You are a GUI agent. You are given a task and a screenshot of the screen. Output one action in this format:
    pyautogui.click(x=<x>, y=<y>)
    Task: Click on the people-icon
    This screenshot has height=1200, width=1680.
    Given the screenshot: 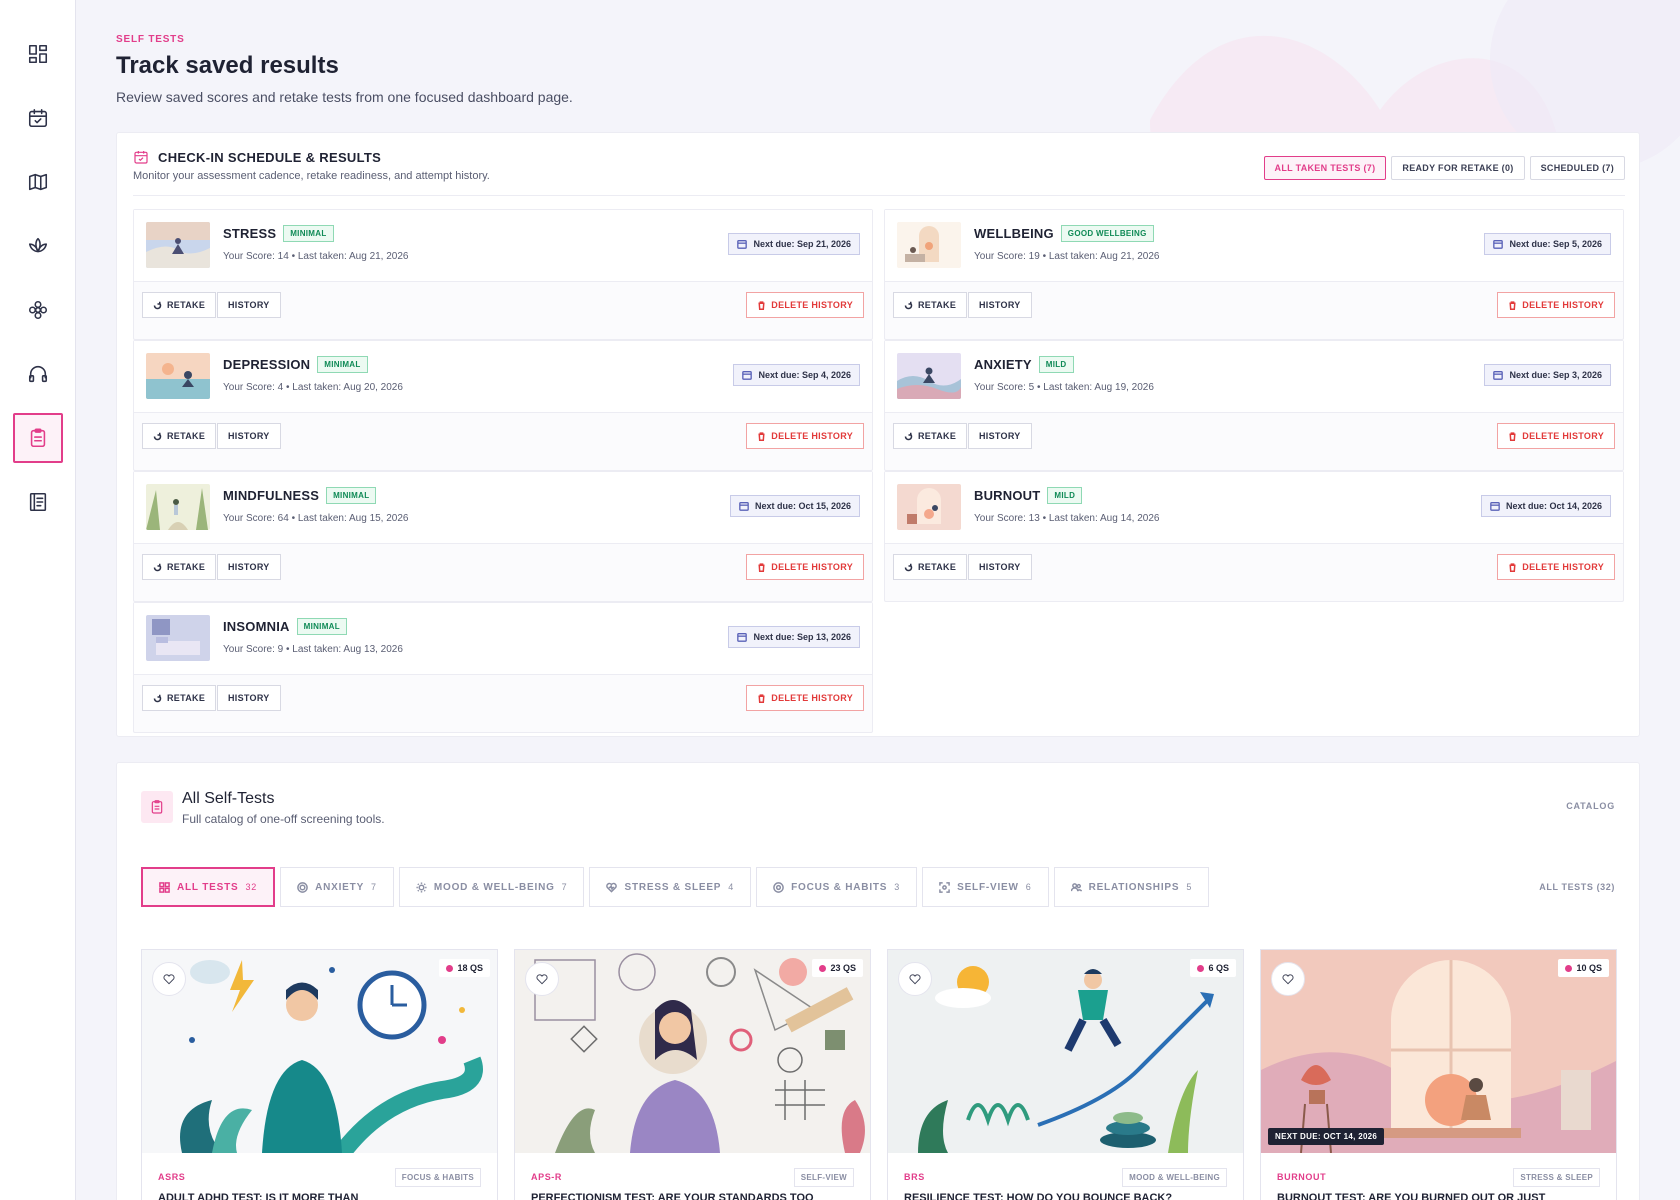 What is the action you would take?
    pyautogui.click(x=1076, y=887)
    